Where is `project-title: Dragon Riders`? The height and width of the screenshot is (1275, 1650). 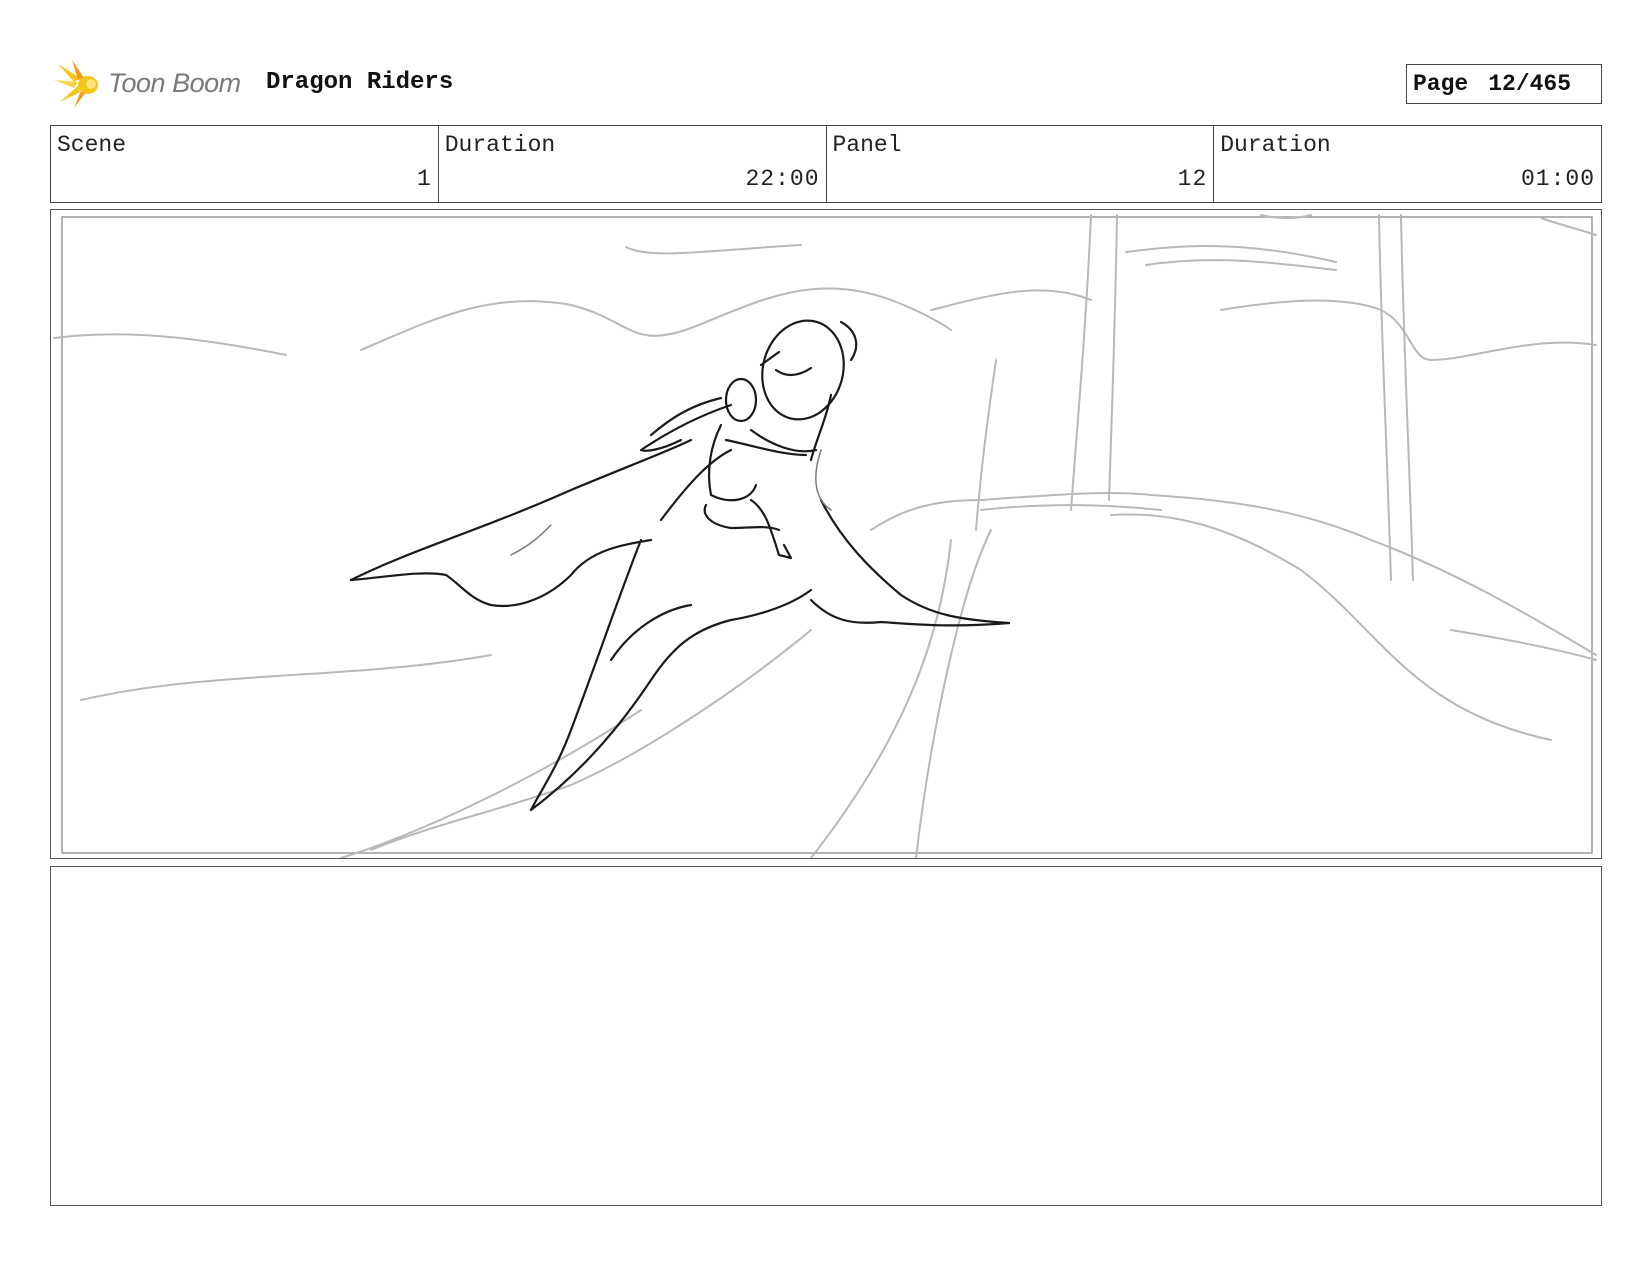
project-title: Dragon Riders is located at coordinates (360, 82).